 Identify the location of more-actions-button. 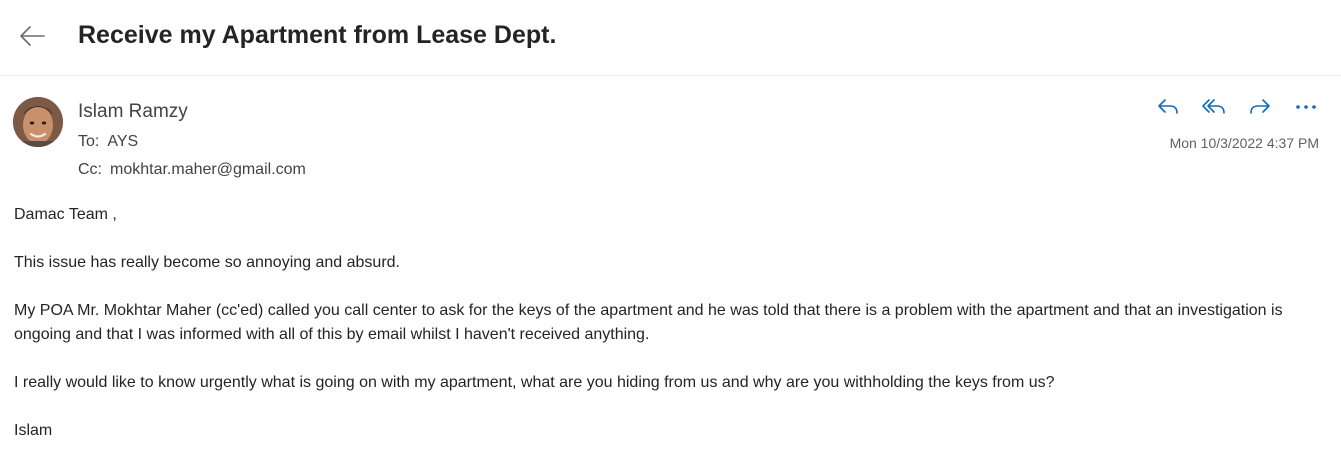
(1306, 107).